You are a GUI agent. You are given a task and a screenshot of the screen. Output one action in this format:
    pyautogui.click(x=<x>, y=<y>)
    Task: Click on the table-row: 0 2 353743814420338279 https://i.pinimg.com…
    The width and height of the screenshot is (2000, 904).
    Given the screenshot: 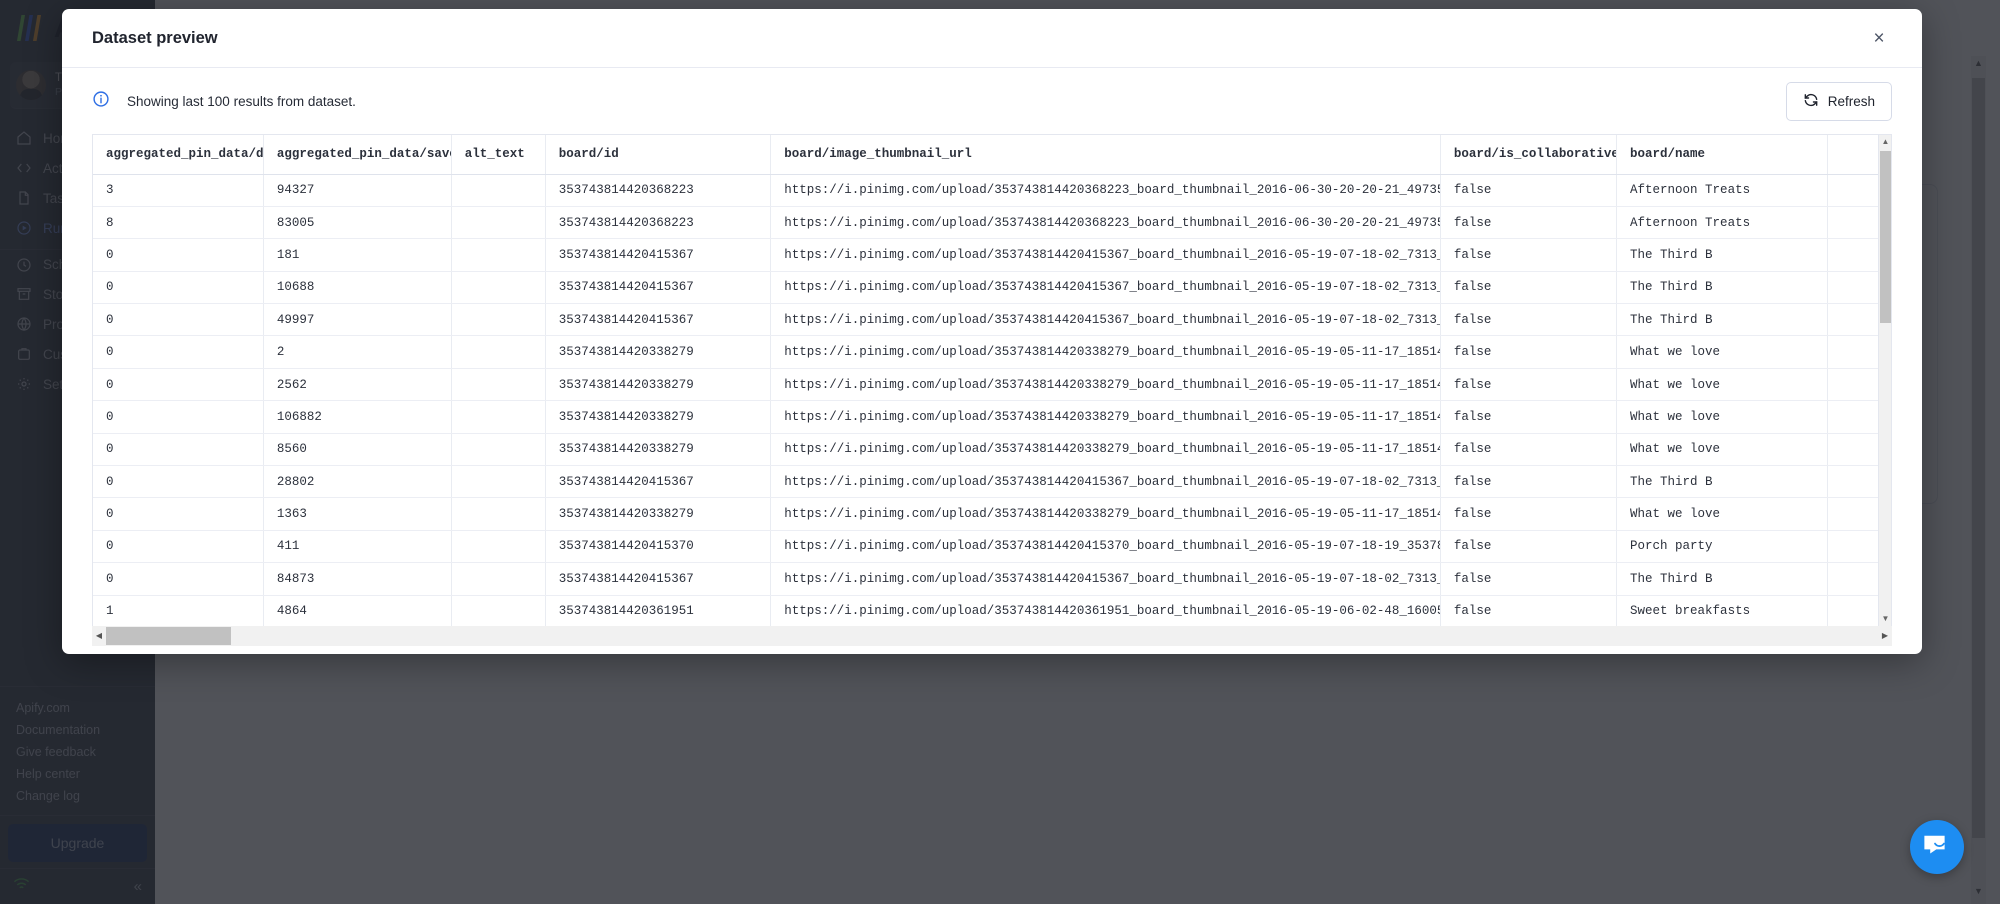 What is the action you would take?
    pyautogui.click(x=992, y=352)
    